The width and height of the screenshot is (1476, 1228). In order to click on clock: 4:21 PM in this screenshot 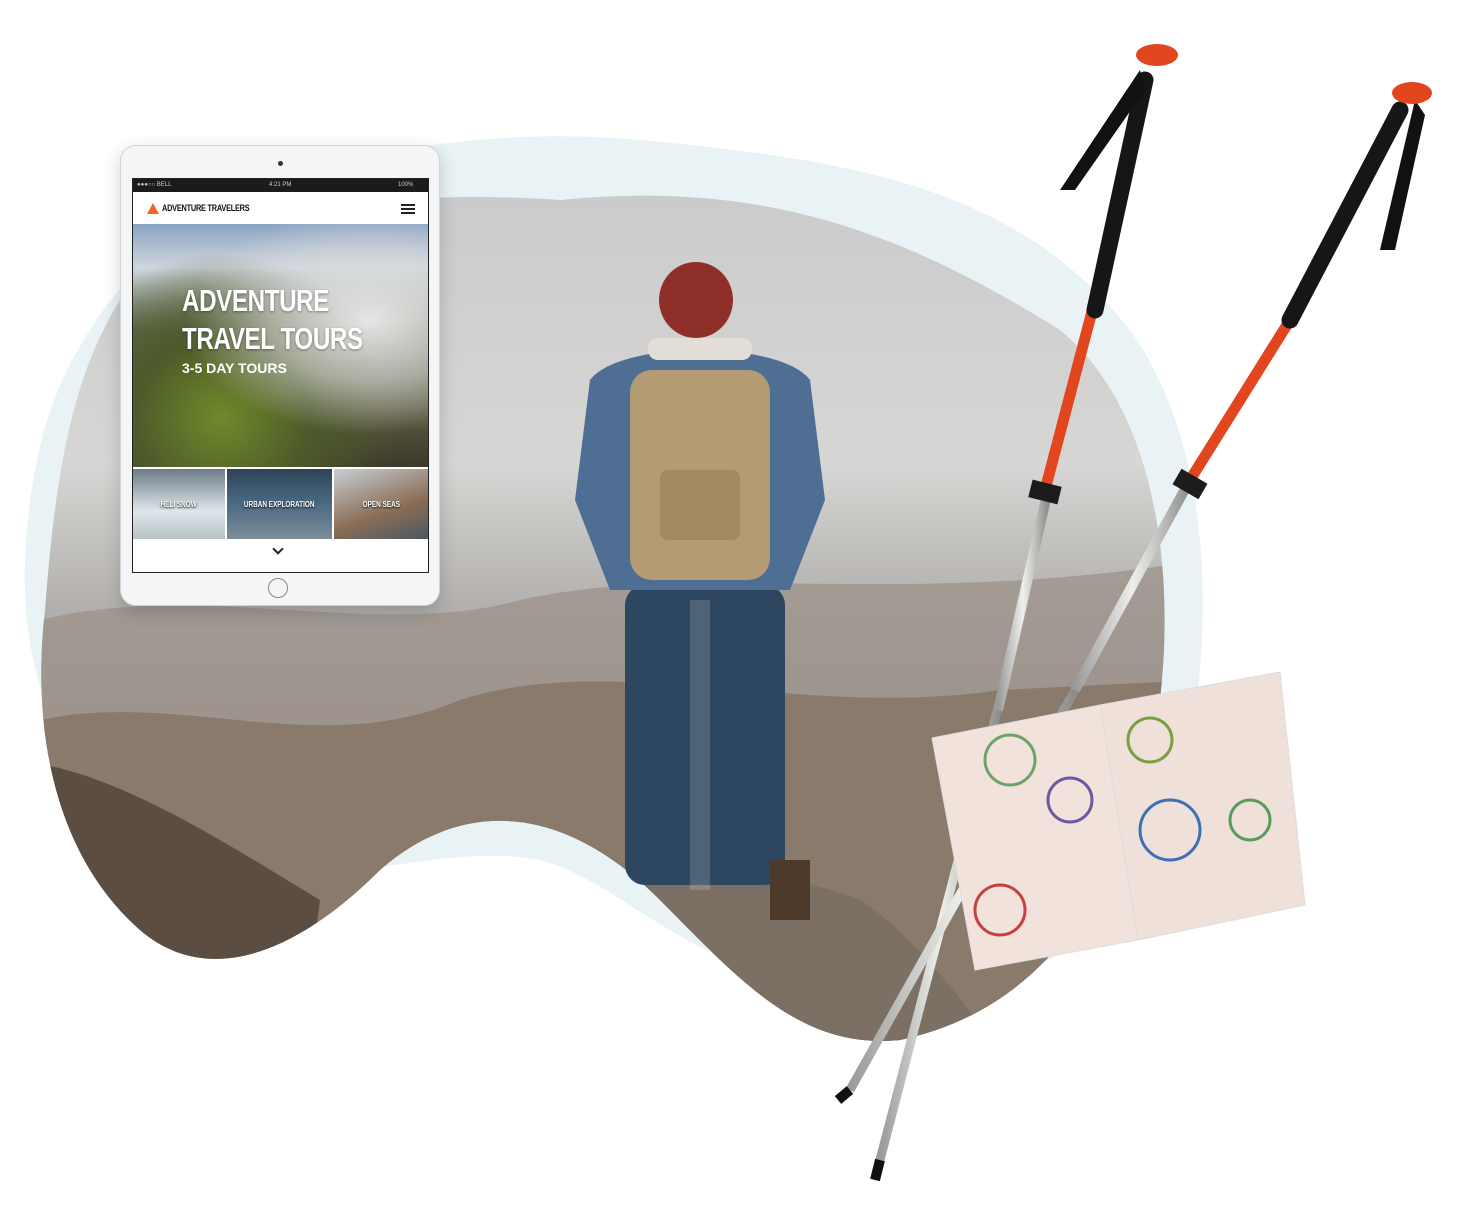, I will do `click(280, 185)`.